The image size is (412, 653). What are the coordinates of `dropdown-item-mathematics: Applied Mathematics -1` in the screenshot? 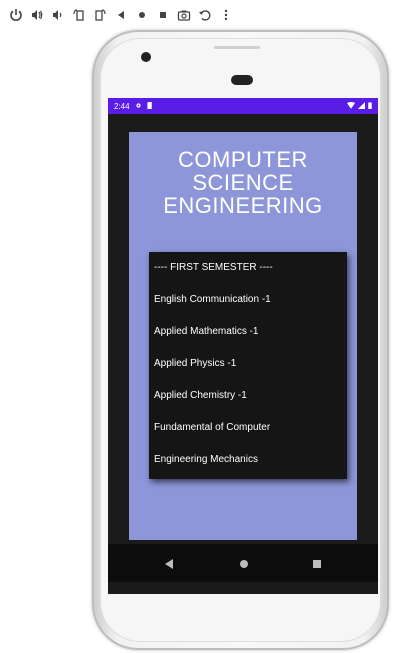 It's located at (248, 331).